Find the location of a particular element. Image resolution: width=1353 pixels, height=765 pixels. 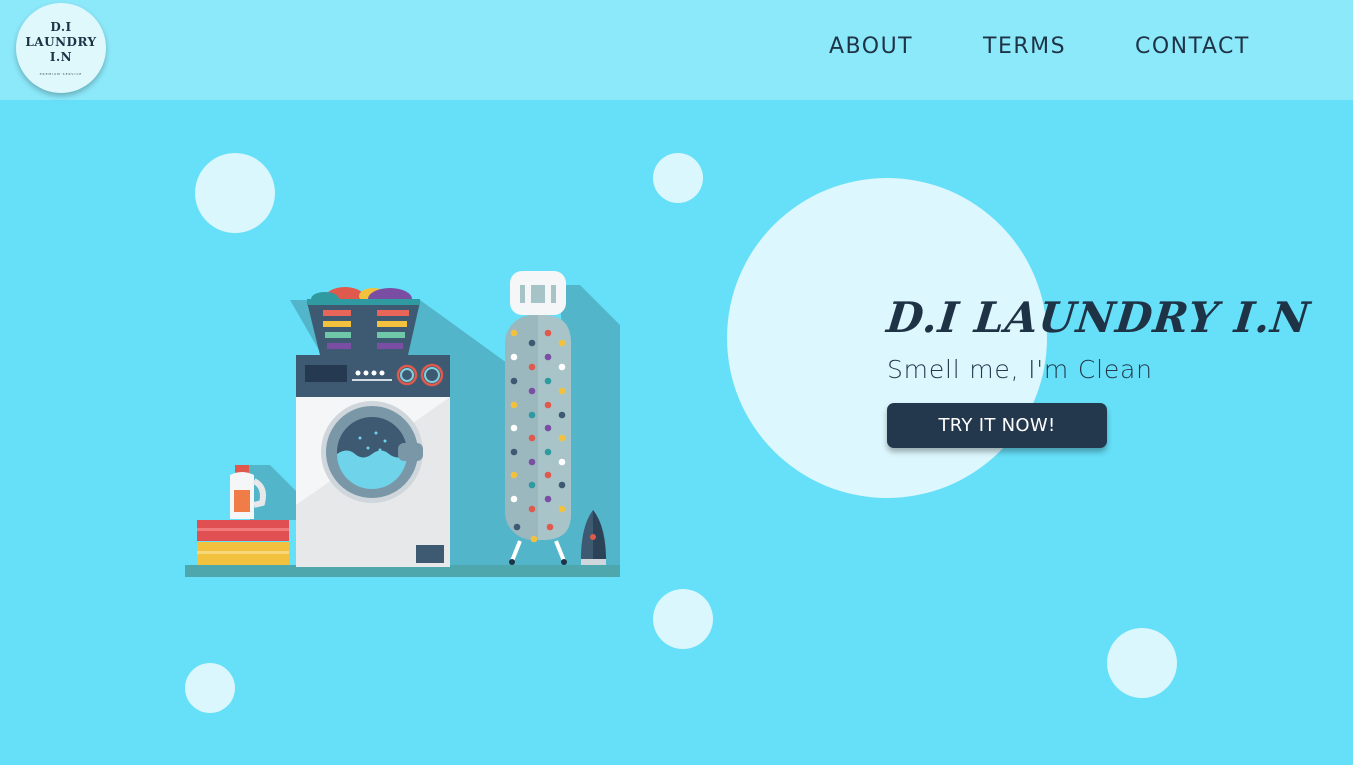

brand-title: D.I LAUNDRY I.N is located at coordinates (1098, 318).